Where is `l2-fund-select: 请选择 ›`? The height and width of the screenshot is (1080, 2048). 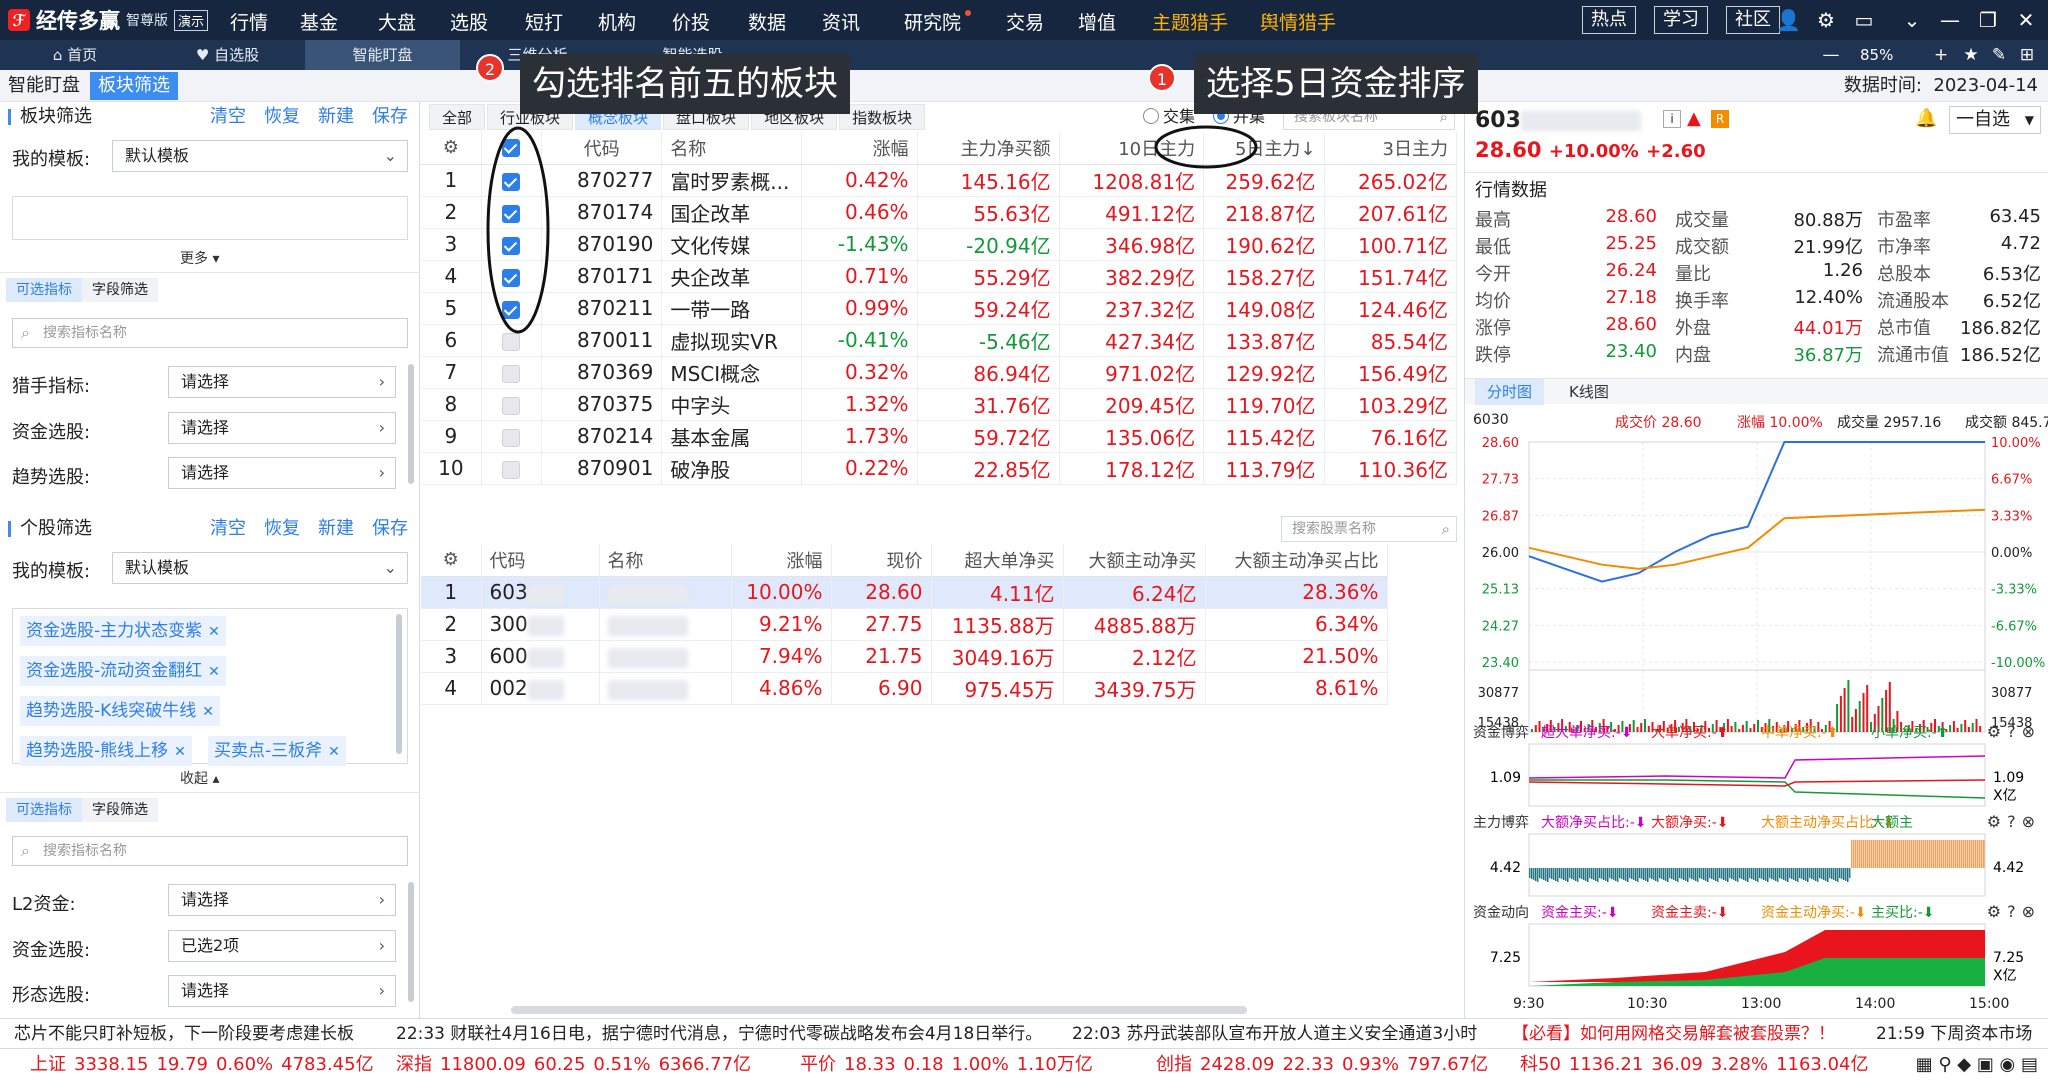
l2-fund-select: 请选择 › is located at coordinates (282, 900).